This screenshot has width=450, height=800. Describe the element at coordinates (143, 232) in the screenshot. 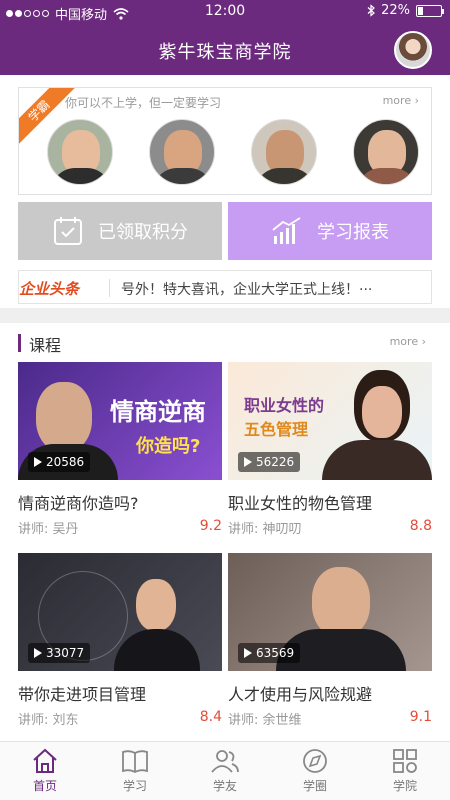

I see `points-button-label: 已领取积分` at that location.